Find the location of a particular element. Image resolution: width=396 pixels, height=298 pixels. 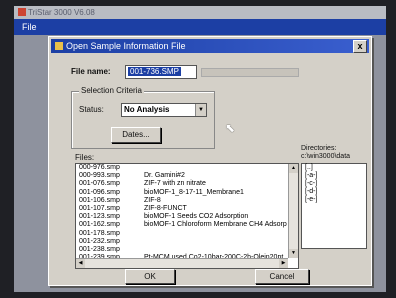

file-row: 001-096.smp bioMOF-1_8-17-11_Membrane1 is located at coordinates (187, 193).